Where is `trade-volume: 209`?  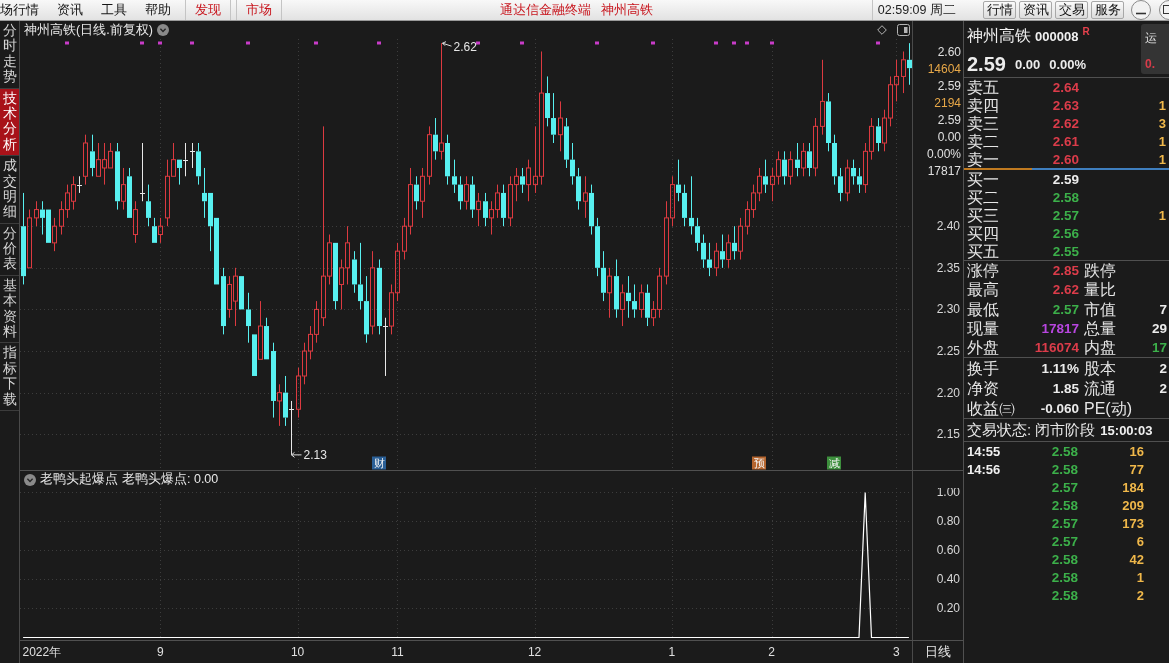
trade-volume: 209 is located at coordinates (1132, 505).